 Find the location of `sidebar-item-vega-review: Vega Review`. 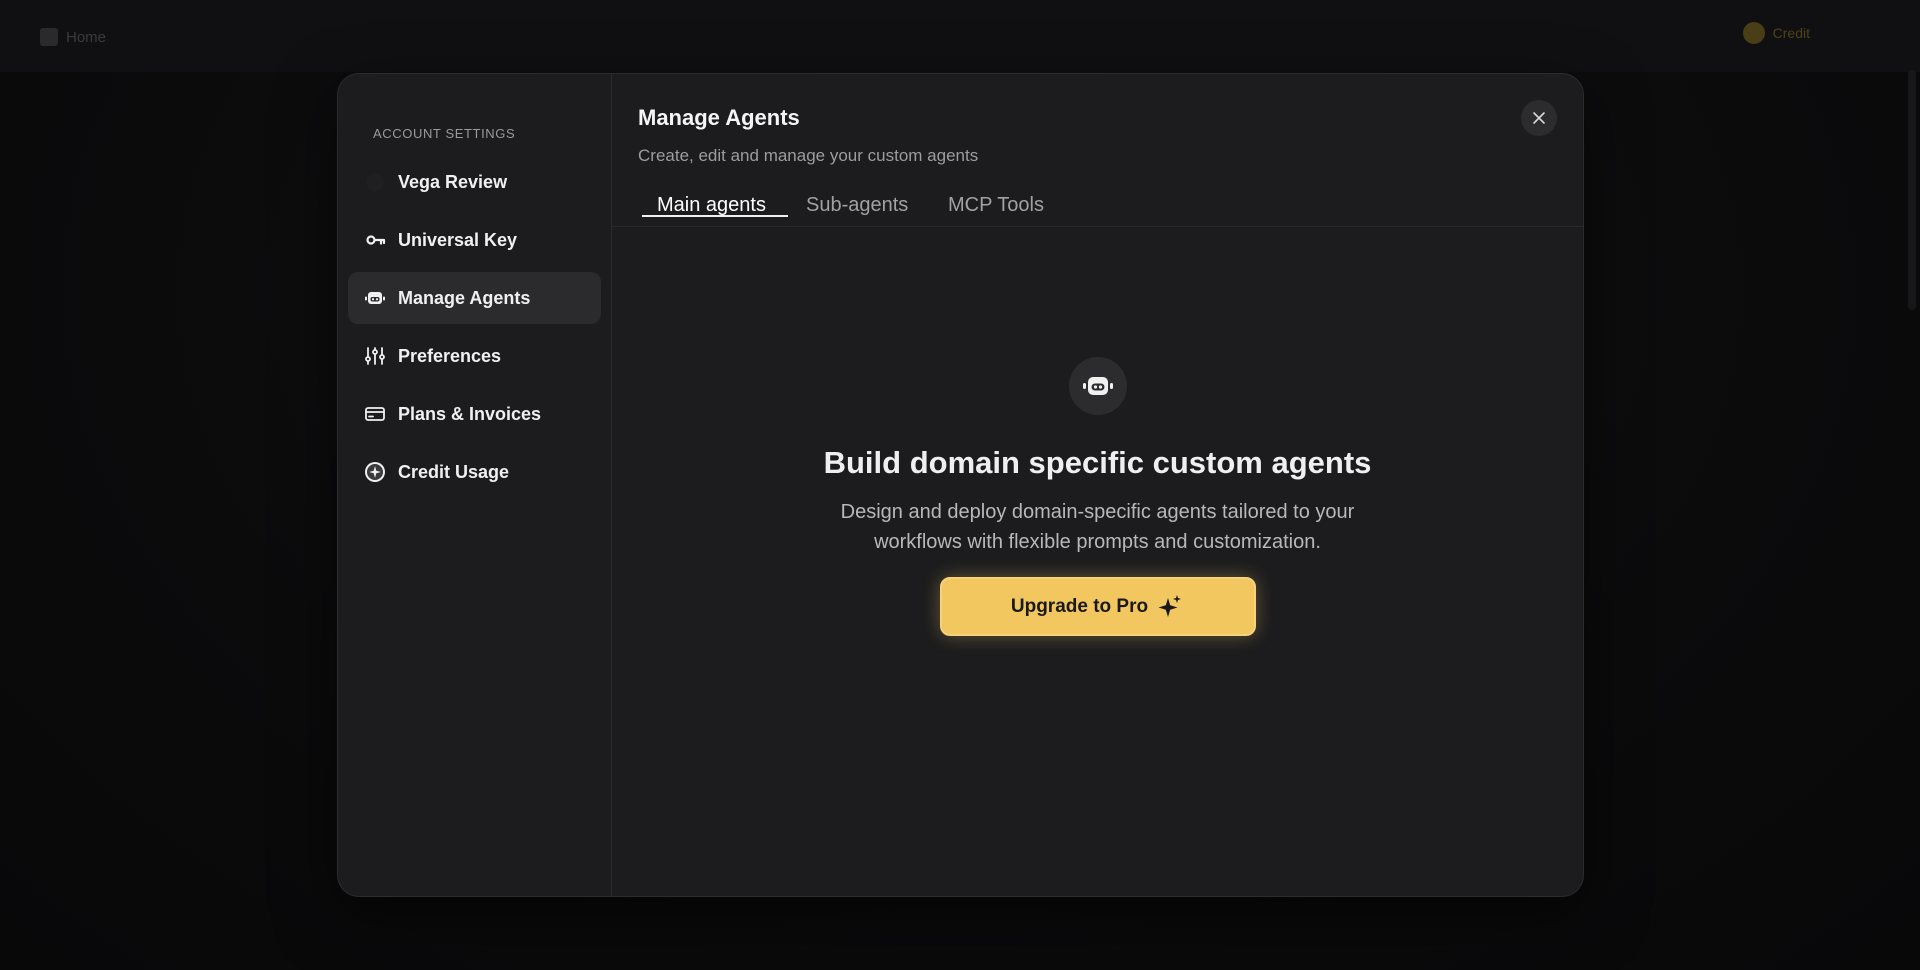

sidebar-item-vega-review: Vega Review is located at coordinates (474, 182).